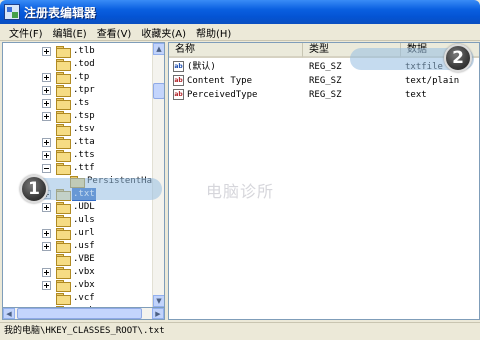 This screenshot has height=340, width=480. Describe the element at coordinates (240, 331) in the screenshot. I see `status-bar-path: 我的电脑\HKEY_CLASSES_ROOT\.txt` at that location.